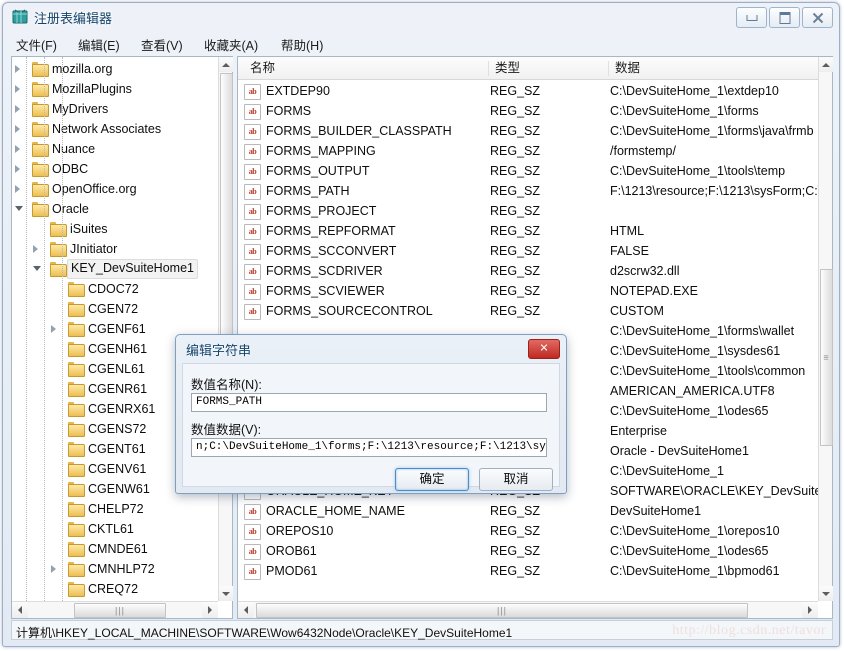  Describe the element at coordinates (504, 68) in the screenshot. I see `column-header-1: 类型` at that location.